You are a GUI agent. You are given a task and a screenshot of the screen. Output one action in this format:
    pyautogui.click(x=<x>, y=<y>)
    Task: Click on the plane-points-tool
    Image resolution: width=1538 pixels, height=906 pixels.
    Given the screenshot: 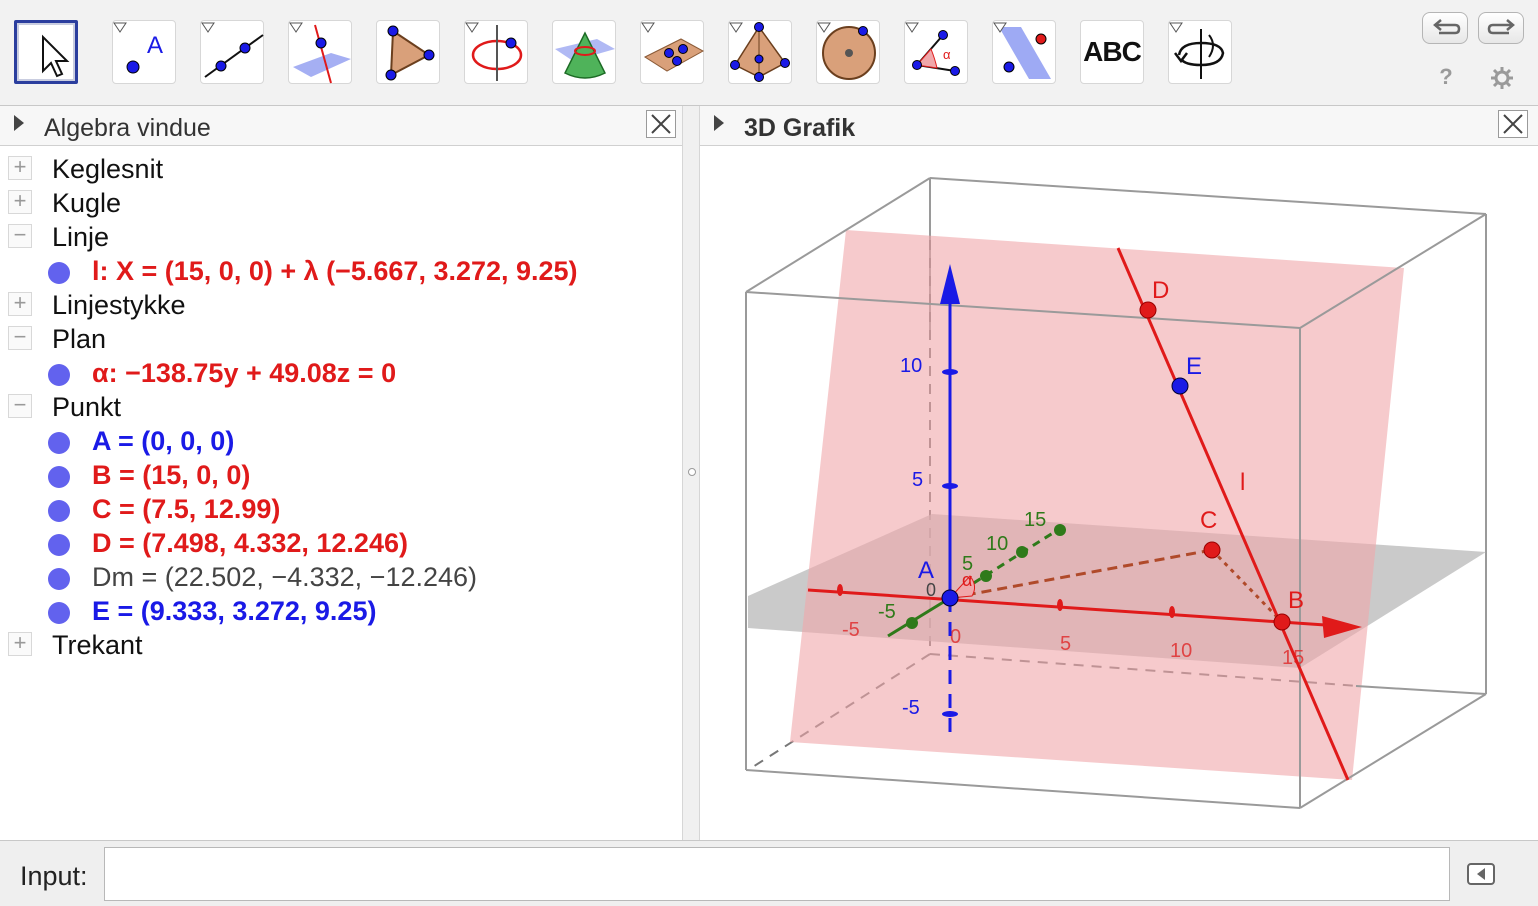 What is the action you would take?
    pyautogui.click(x=672, y=52)
    